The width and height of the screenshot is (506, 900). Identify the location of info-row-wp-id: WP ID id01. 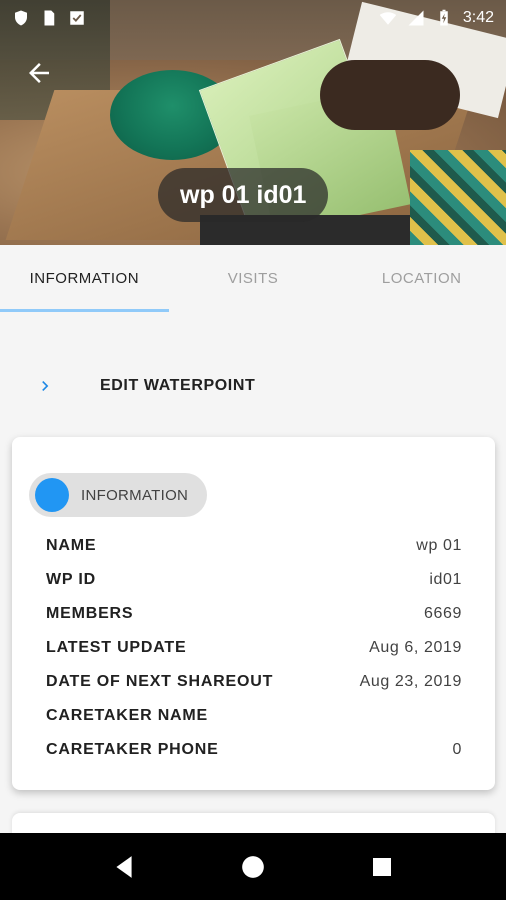
(254, 580).